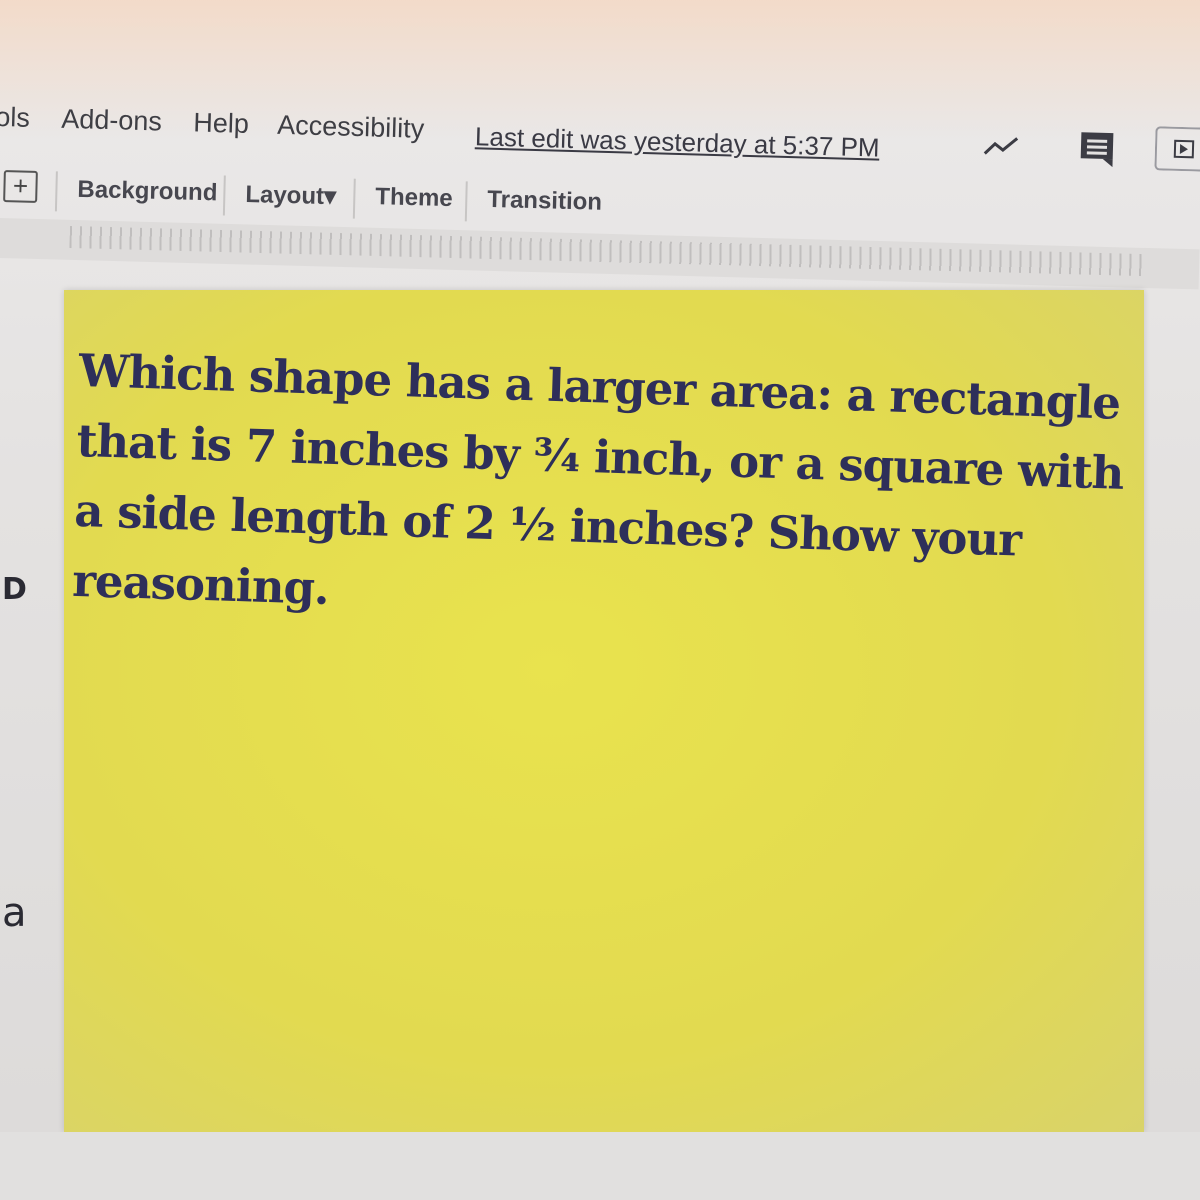  I want to click on transition-button: Transition, so click(544, 201).